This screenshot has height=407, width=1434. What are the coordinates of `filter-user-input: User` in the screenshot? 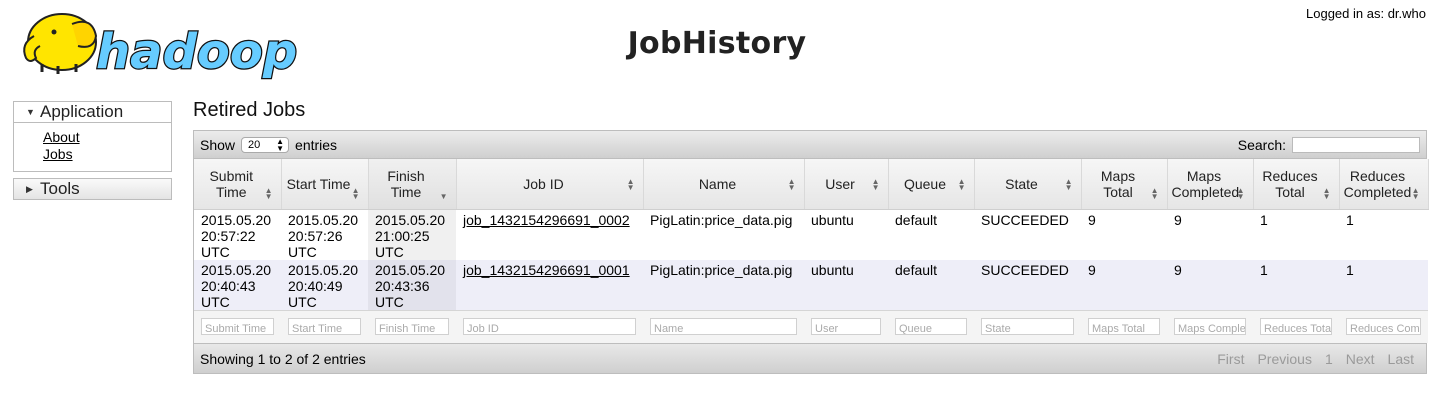 It's located at (846, 326).